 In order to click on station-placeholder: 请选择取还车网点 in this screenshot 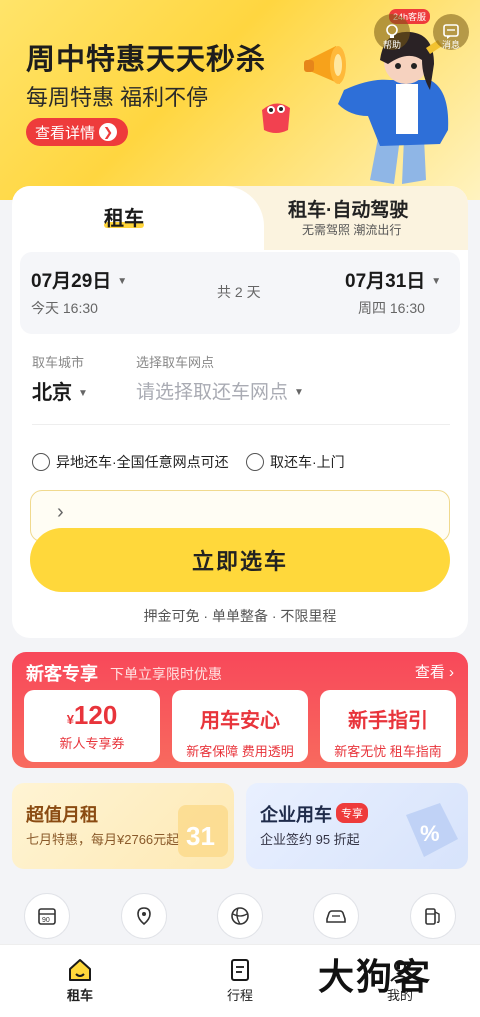, I will do `click(212, 392)`.